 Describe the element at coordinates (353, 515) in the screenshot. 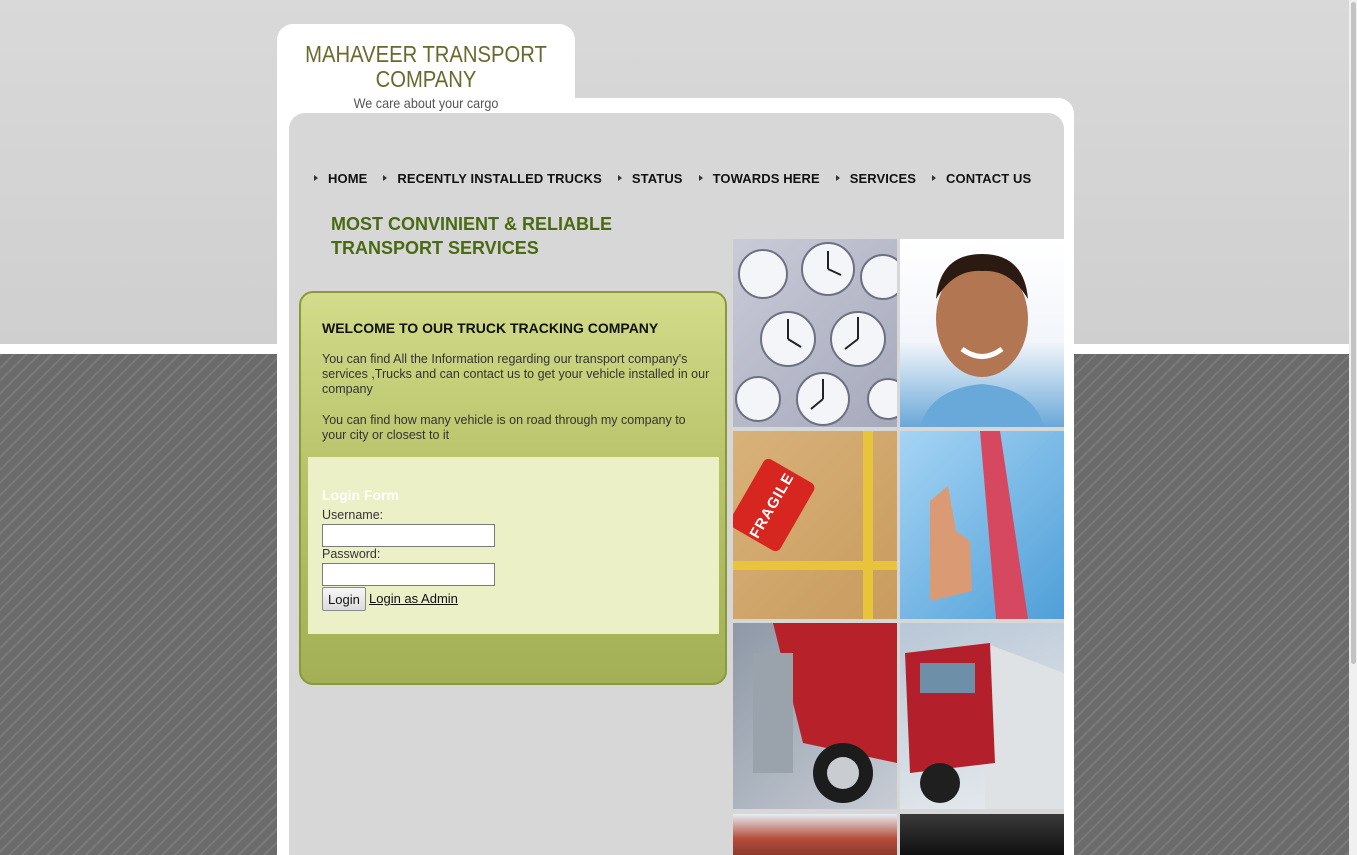

I see `username-label: Username:` at that location.